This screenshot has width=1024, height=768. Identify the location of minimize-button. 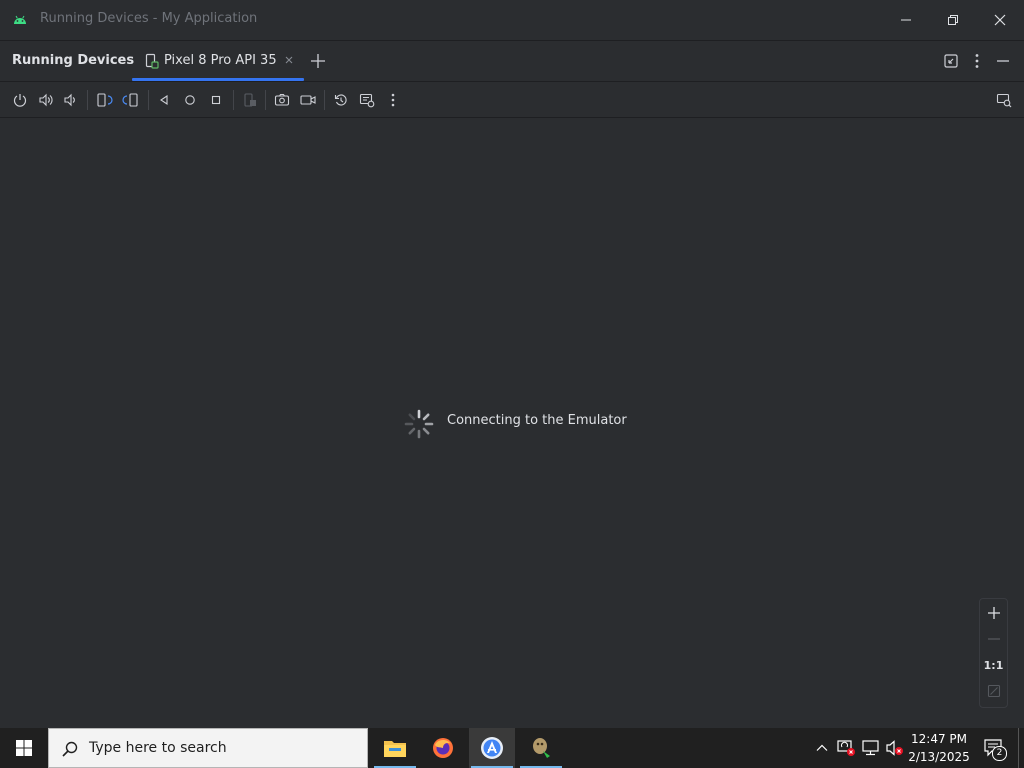
(906, 20).